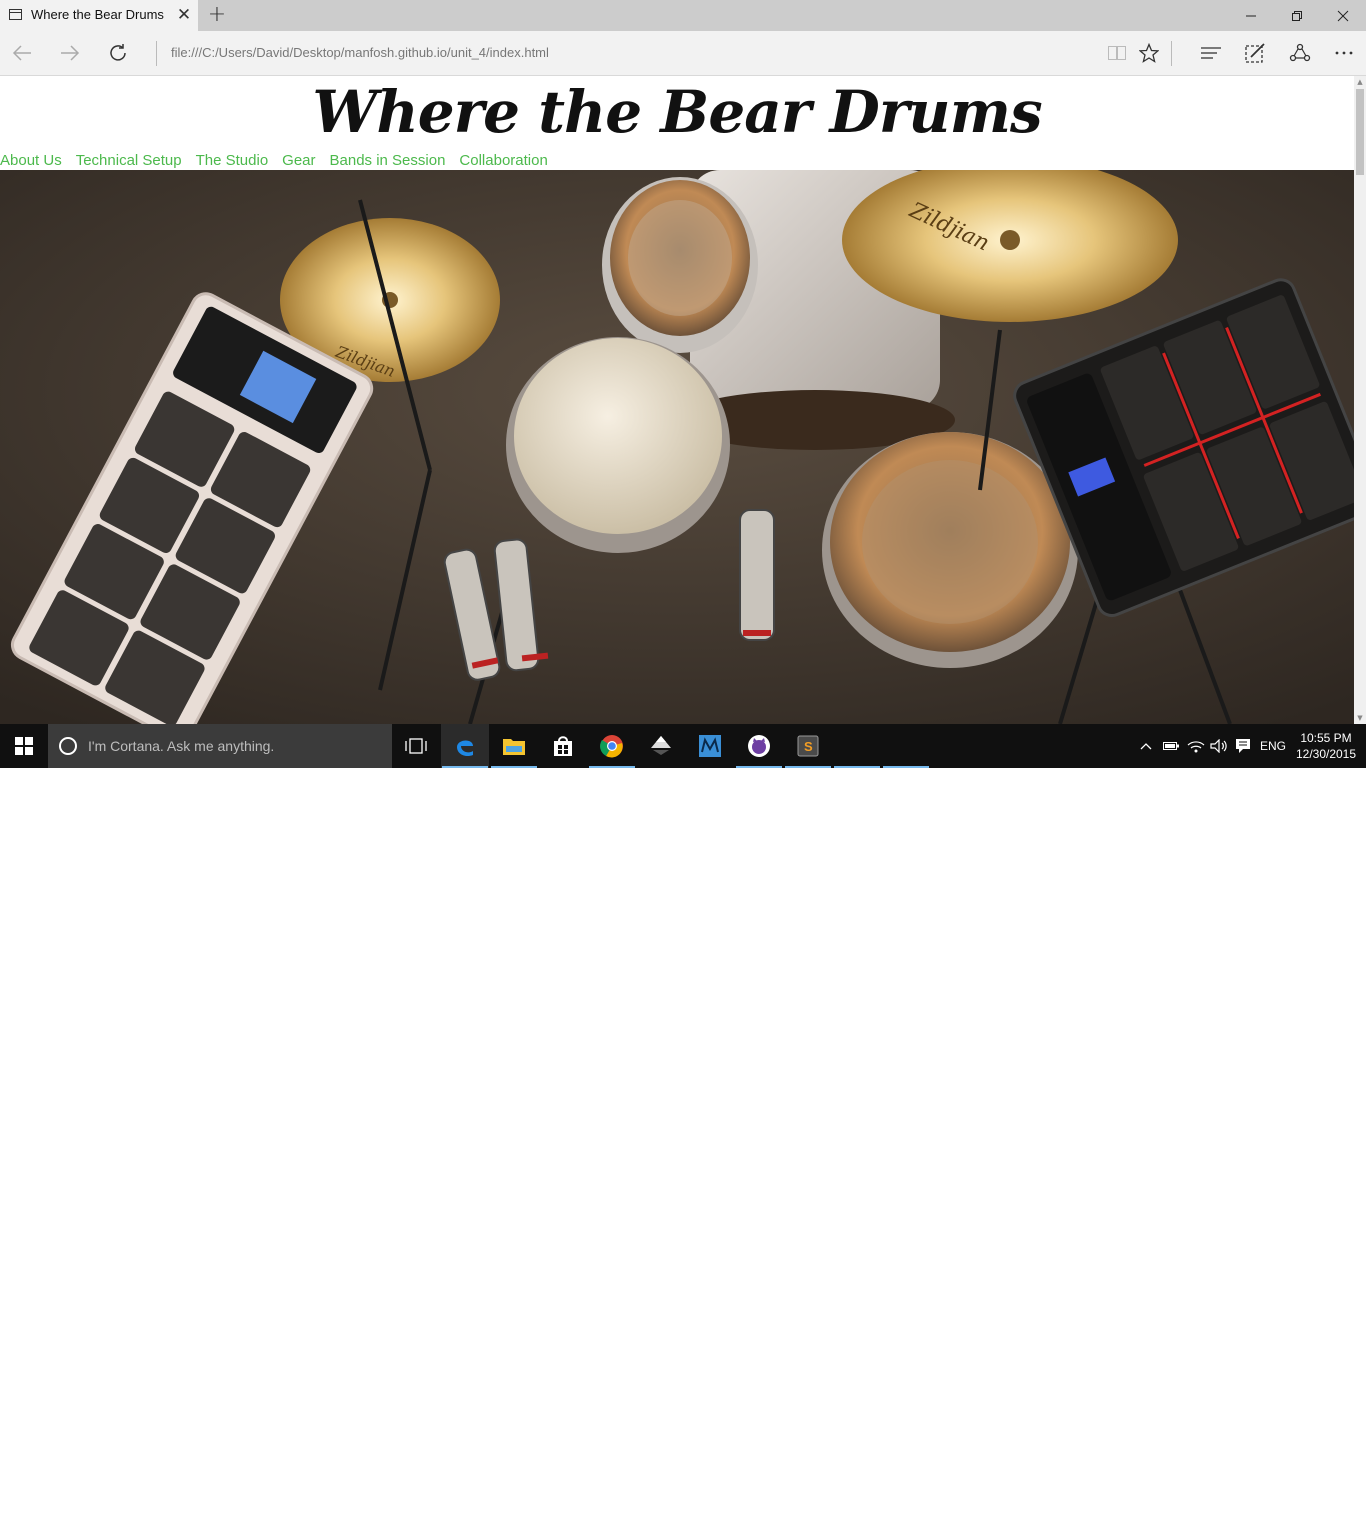  What do you see at coordinates (31, 160) in the screenshot?
I see `nav-link-about-us: About Us` at bounding box center [31, 160].